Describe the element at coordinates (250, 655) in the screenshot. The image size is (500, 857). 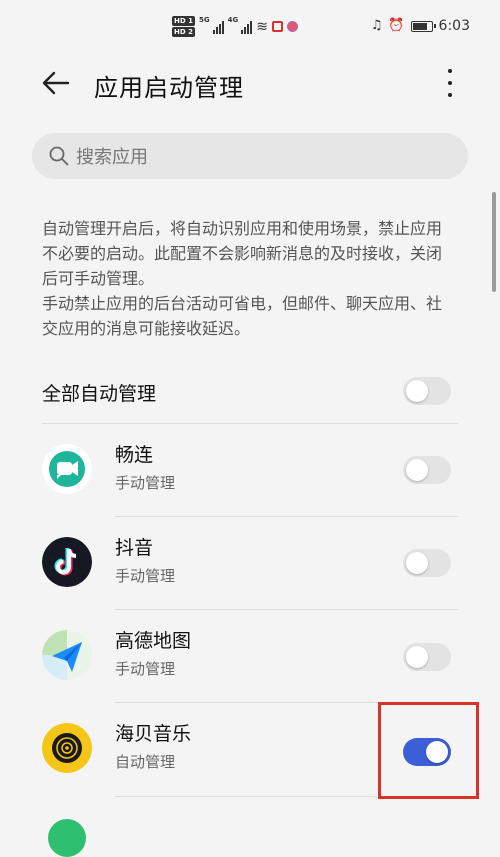
I see `app-row-amap: 高德地图 手动管理` at that location.